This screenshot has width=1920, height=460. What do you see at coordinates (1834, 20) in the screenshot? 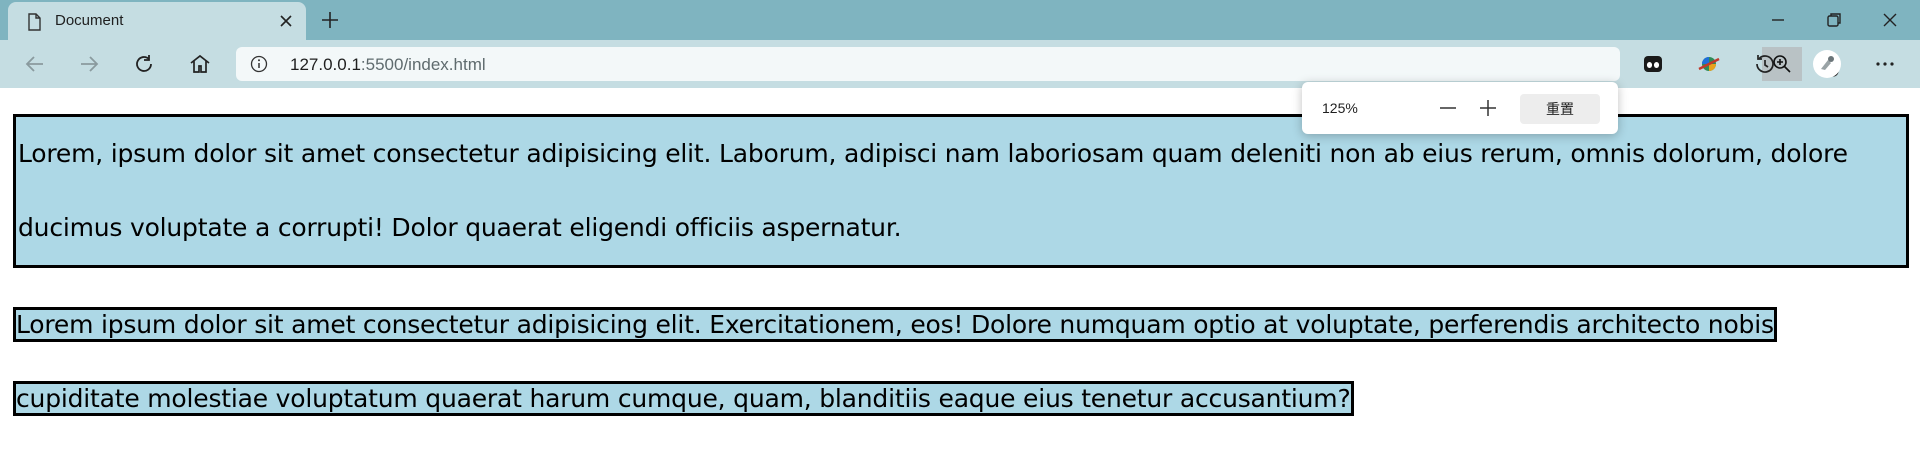
I see `restore-icon` at bounding box center [1834, 20].